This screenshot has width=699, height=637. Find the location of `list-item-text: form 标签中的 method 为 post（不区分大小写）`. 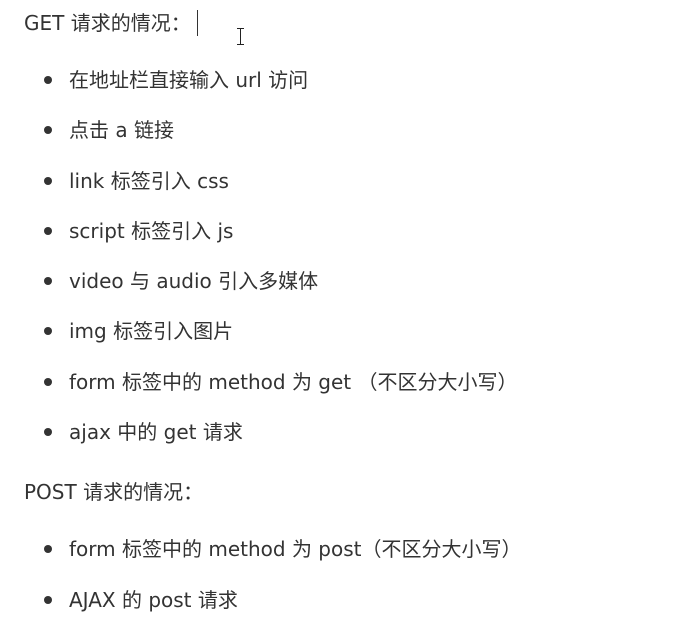

list-item-text: form 标签中的 method 为 post（不区分大小写） is located at coordinates (295, 549).